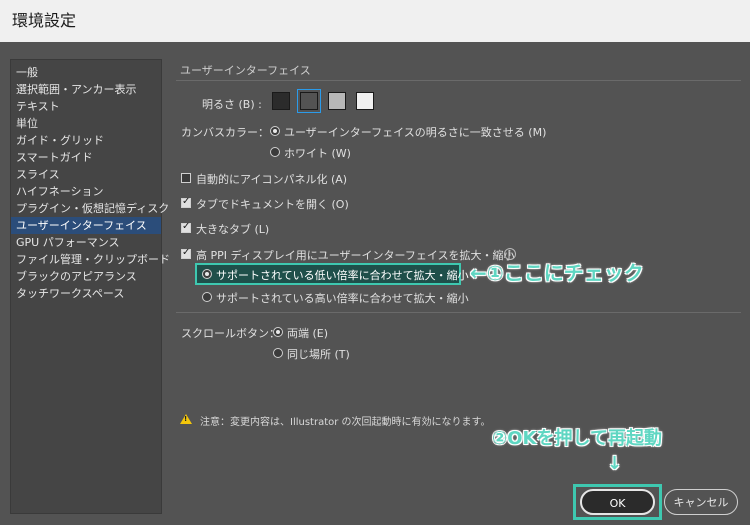 This screenshot has width=750, height=525. Describe the element at coordinates (207, 274) in the screenshot. I see `scale-lower-radio` at that location.